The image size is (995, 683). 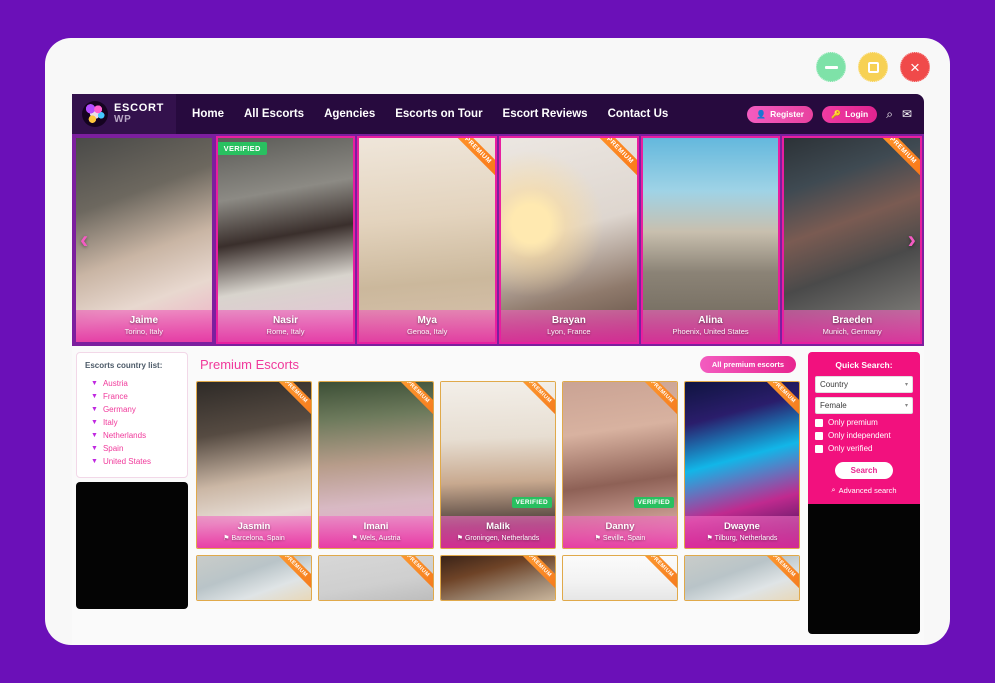 I want to click on site-logo: ESCORT WP, so click(x=124, y=114).